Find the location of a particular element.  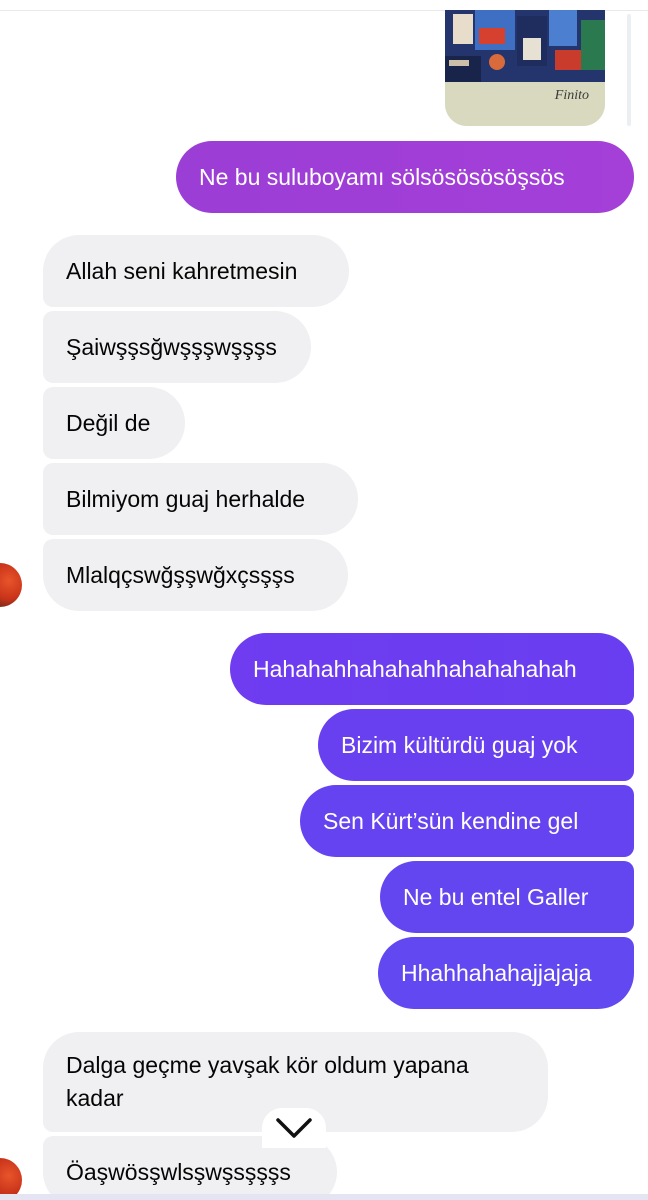

contact-avatar is located at coordinates (11, 585).